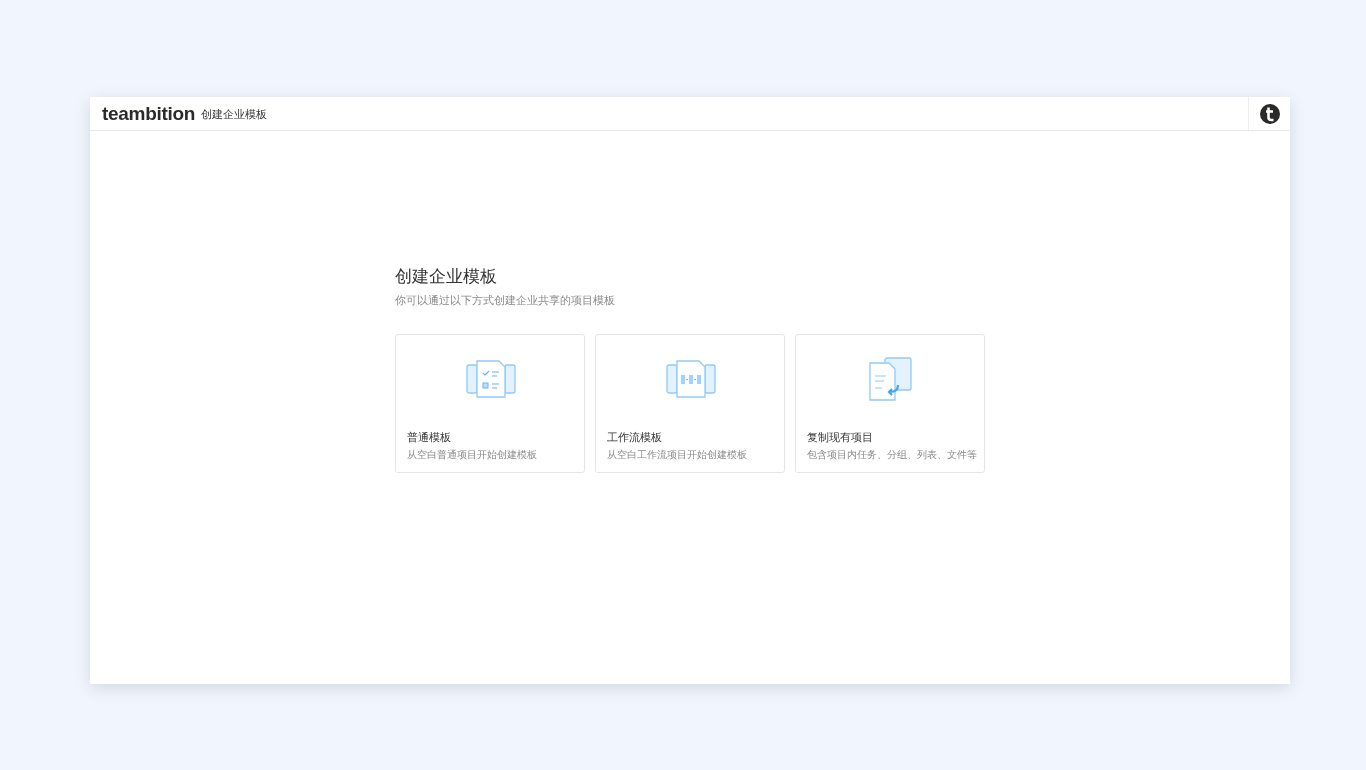  What do you see at coordinates (840, 438) in the screenshot?
I see `card-title: 复制现有项目` at bounding box center [840, 438].